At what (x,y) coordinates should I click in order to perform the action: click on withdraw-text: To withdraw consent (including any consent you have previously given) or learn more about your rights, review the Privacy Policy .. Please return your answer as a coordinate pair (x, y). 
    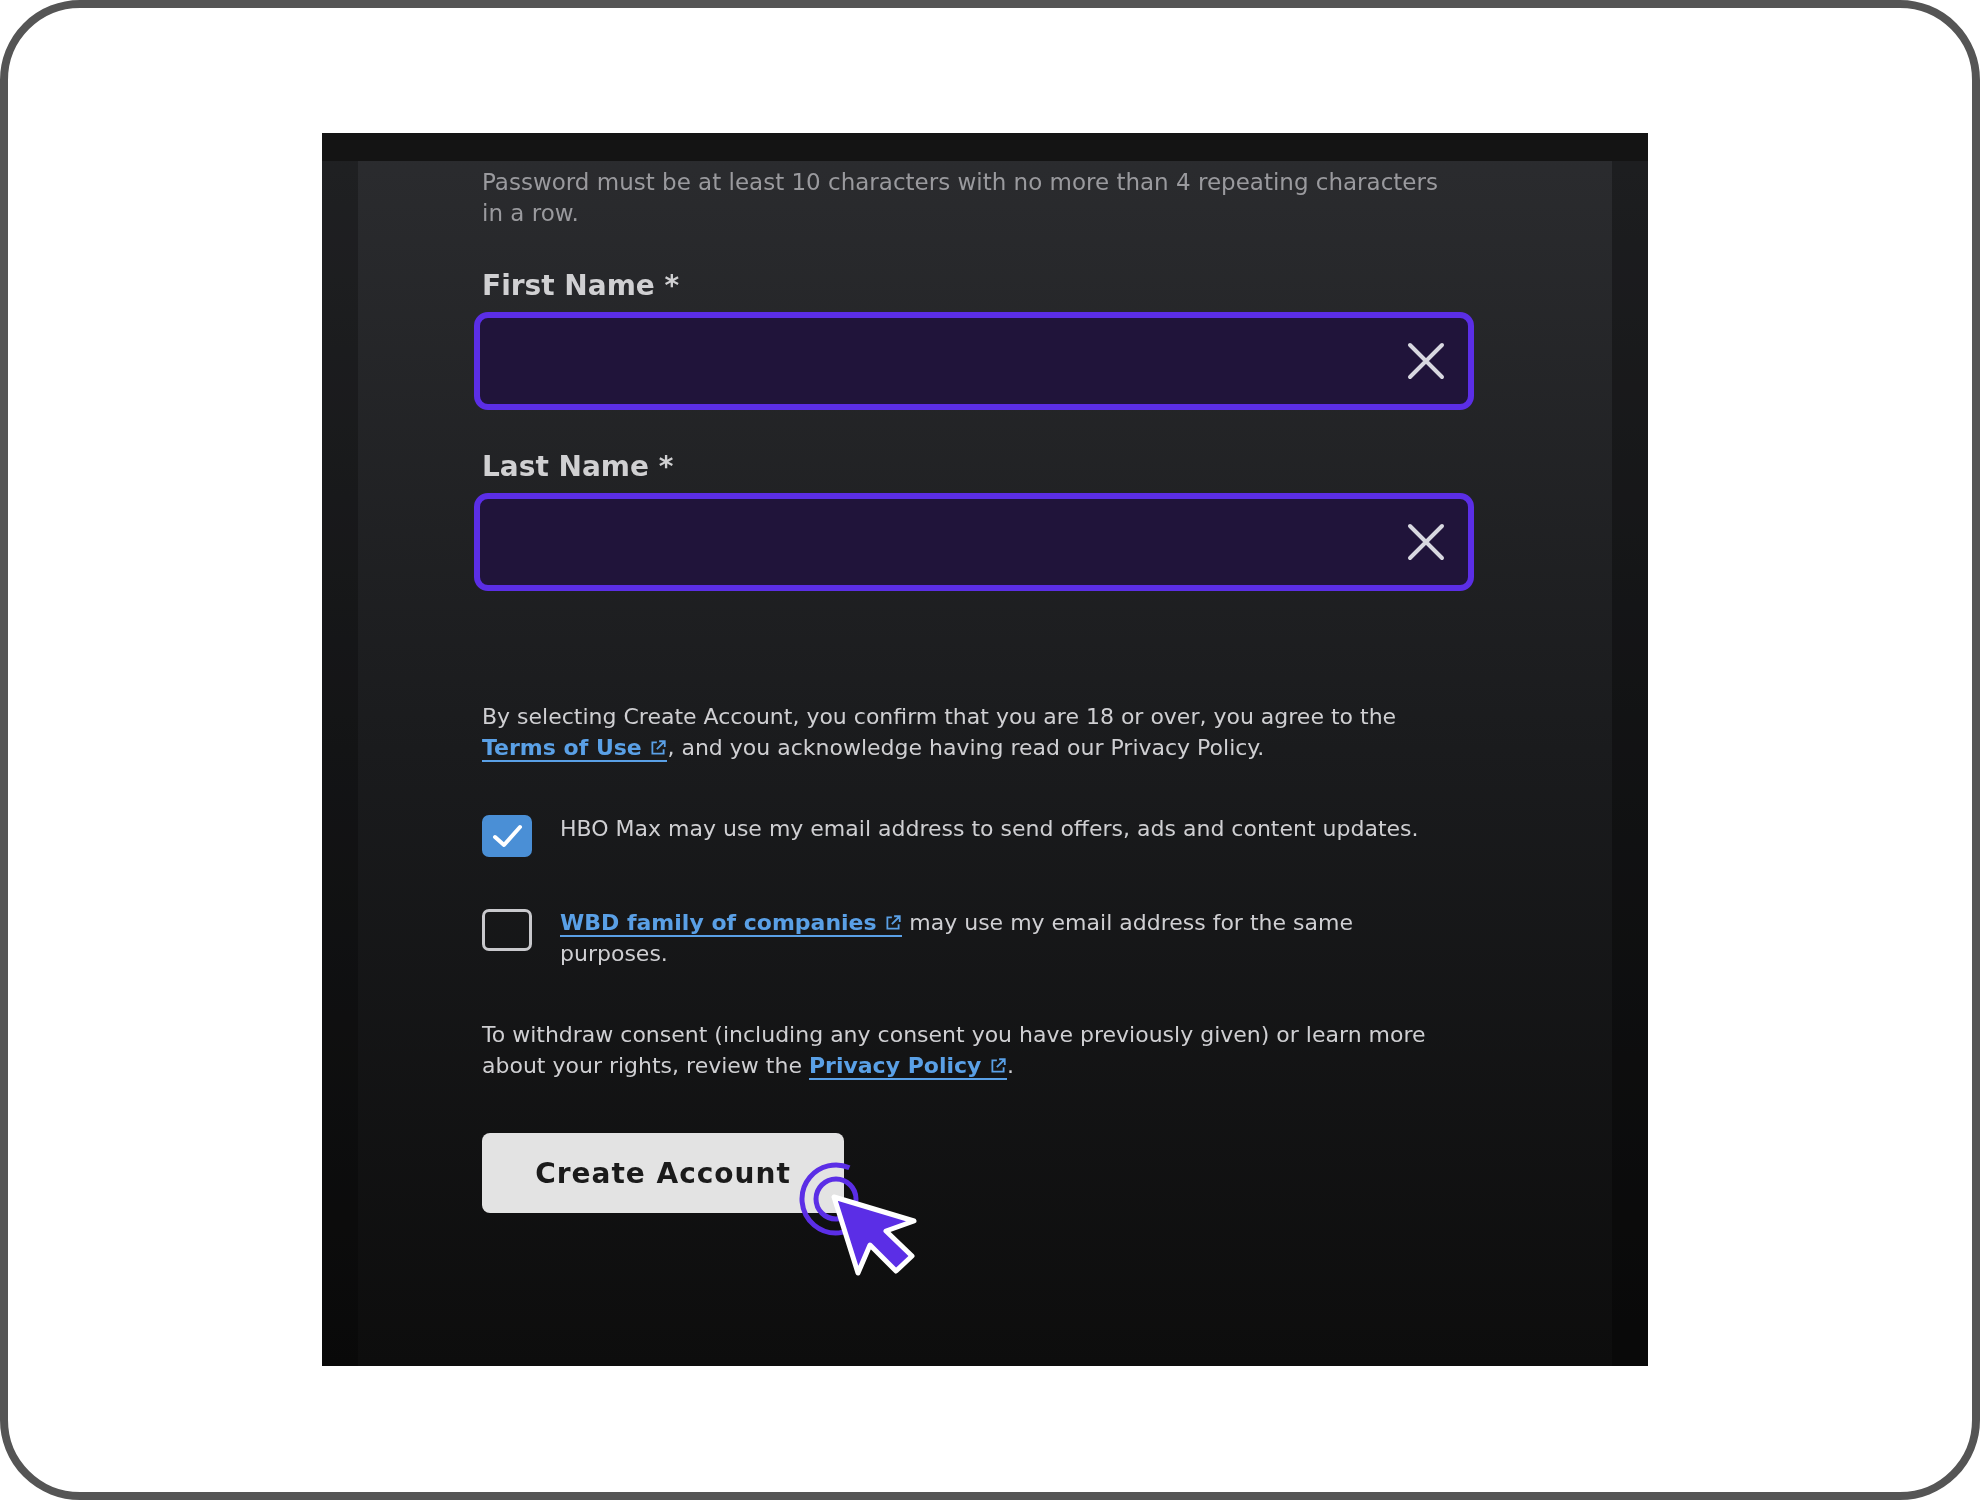
    Looking at the image, I should click on (954, 1051).